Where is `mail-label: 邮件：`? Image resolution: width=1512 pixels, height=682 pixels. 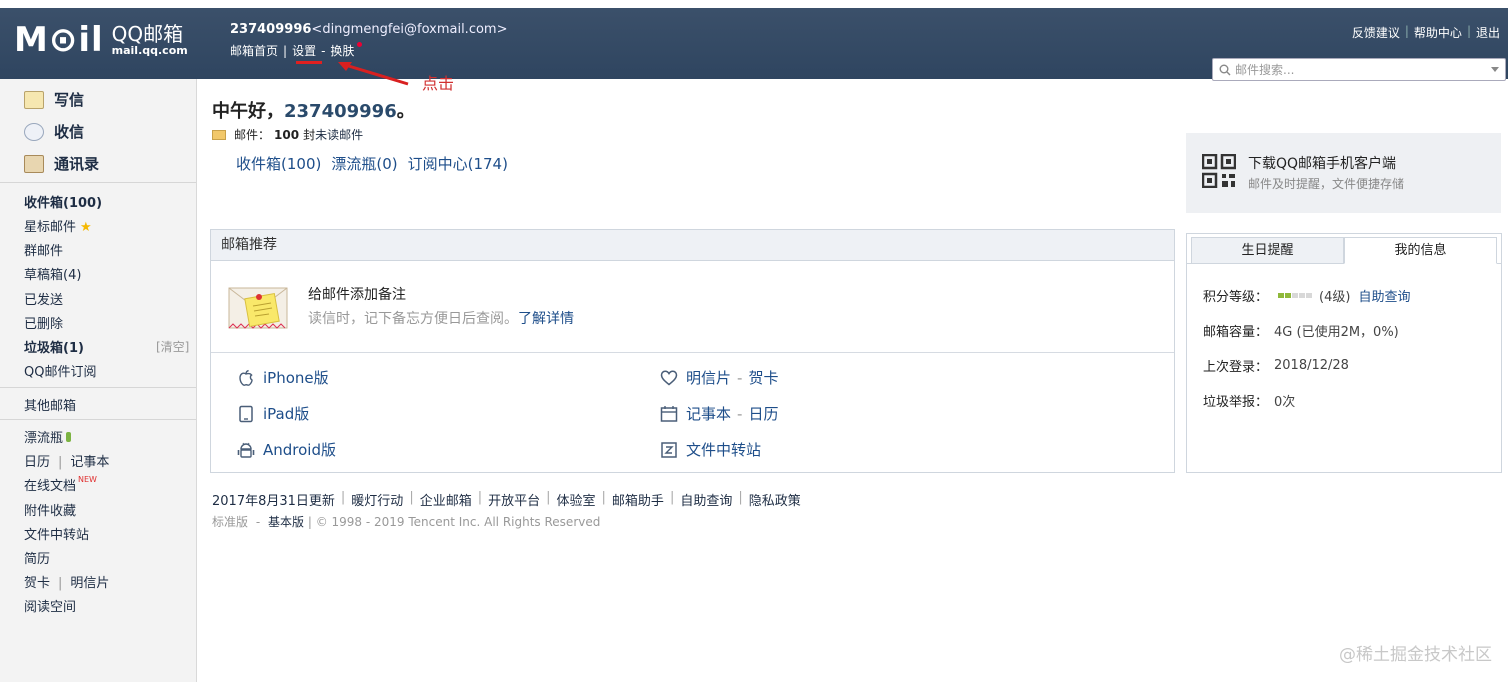
mail-label: 邮件： is located at coordinates (252, 135).